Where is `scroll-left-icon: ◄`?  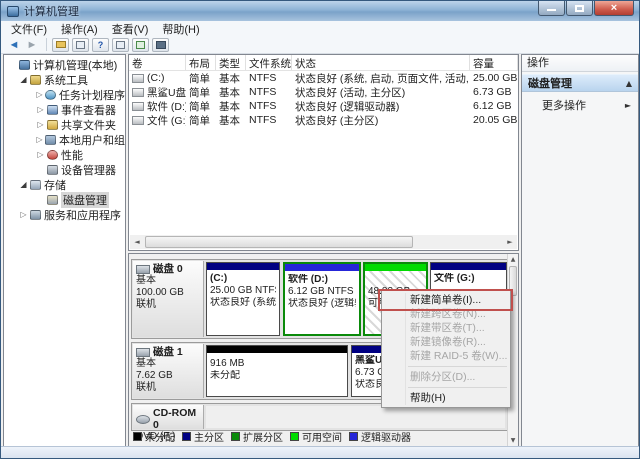
scroll-left-icon: ◄ is located at coordinates (137, 242).